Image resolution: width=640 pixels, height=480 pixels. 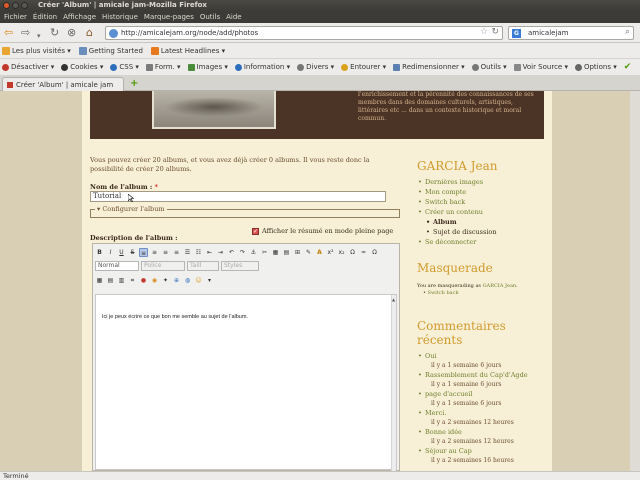 What do you see at coordinates (540, 67) in the screenshot?
I see `devbar-view-source: Voir Source ▾` at bounding box center [540, 67].